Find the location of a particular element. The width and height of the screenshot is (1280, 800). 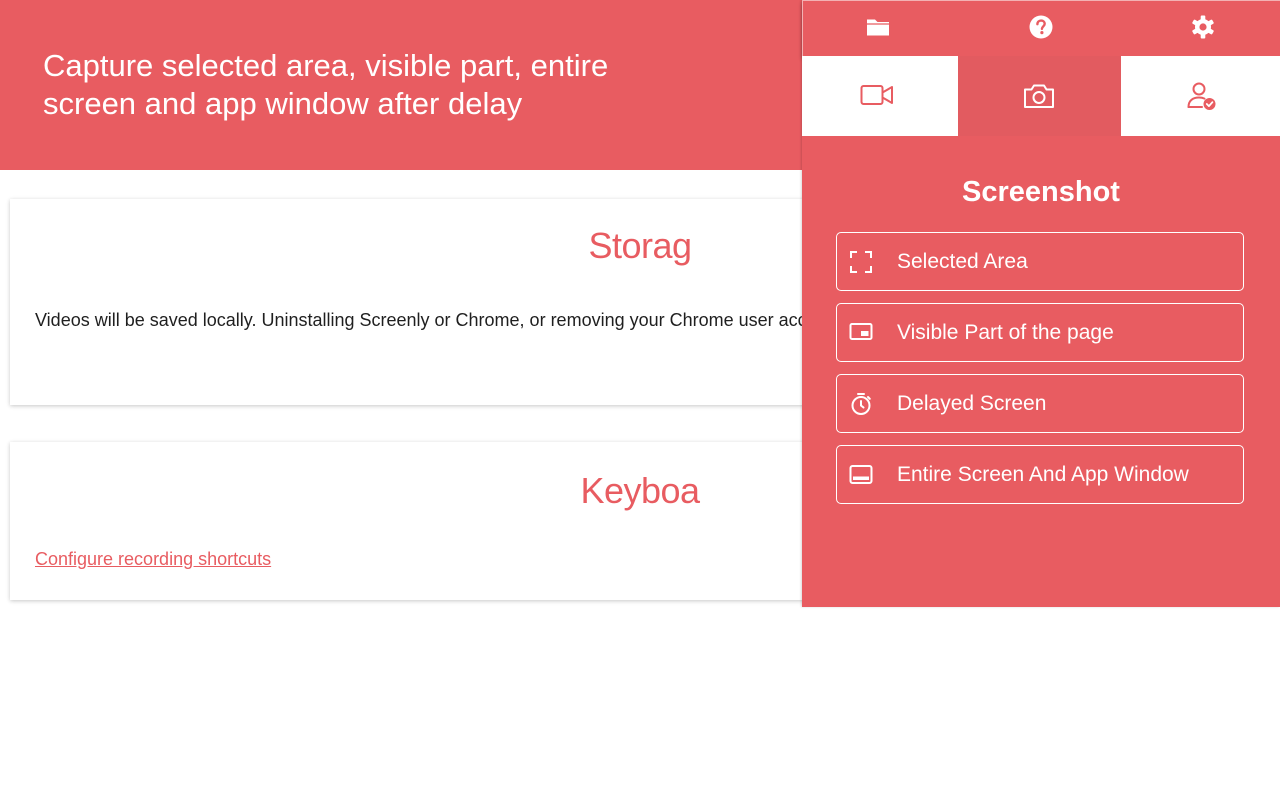

gear-icon is located at coordinates (1203, 27).